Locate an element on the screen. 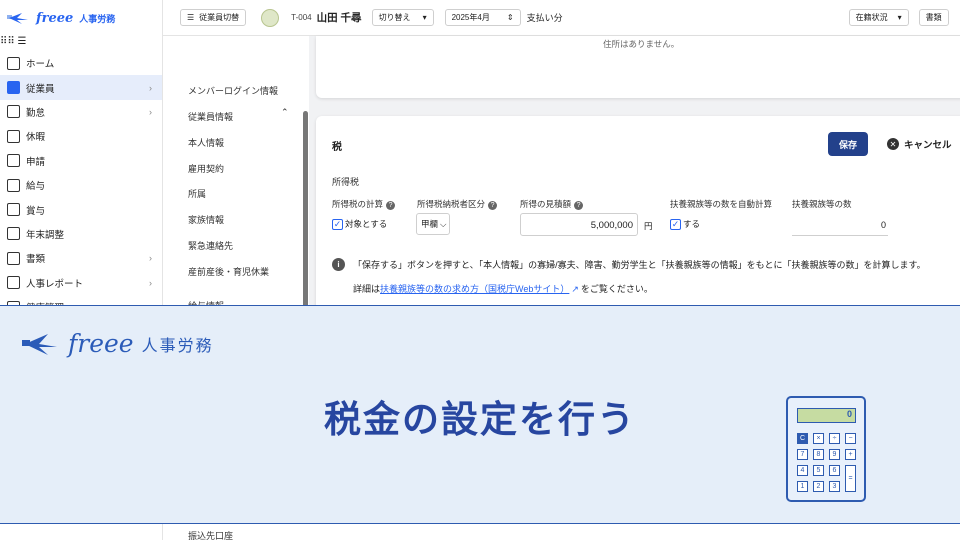  sidebar-item: ホーム is located at coordinates (81, 63).